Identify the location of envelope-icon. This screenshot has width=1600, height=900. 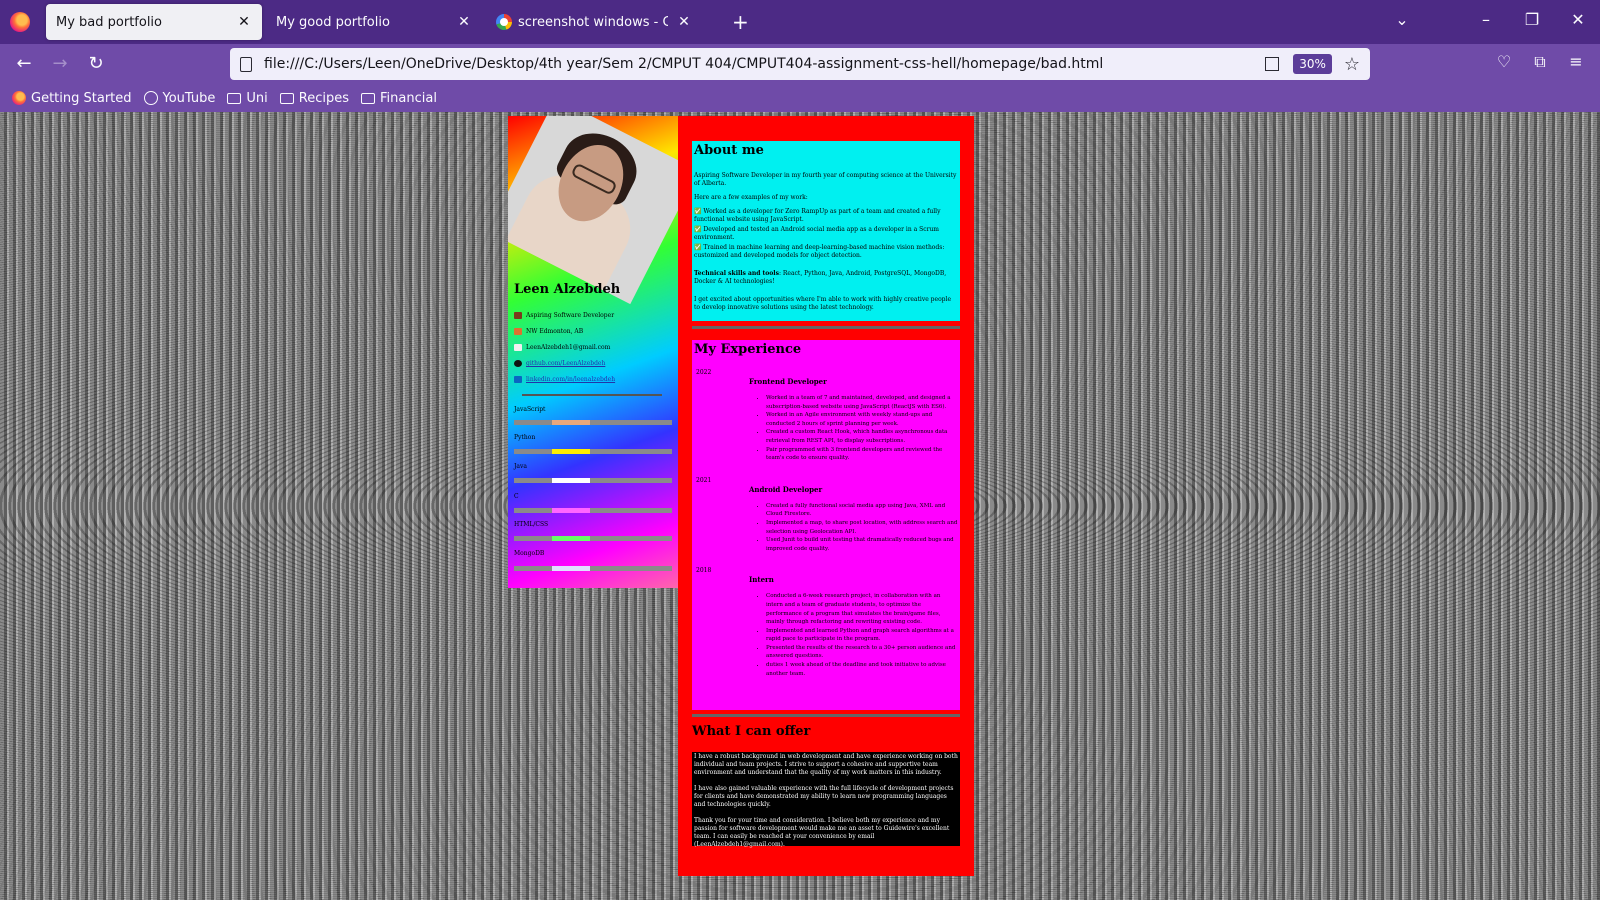
(518, 347).